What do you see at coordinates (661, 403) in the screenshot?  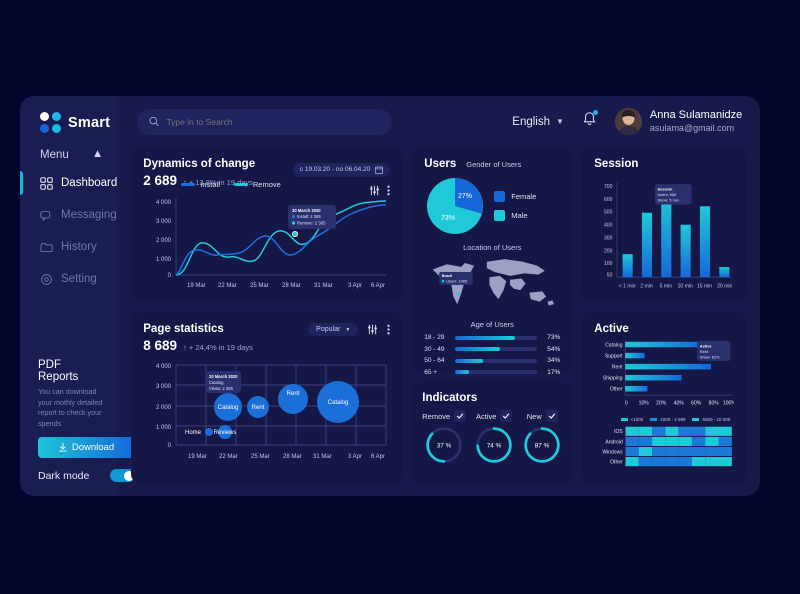 I see `x-tick: 20%` at bounding box center [661, 403].